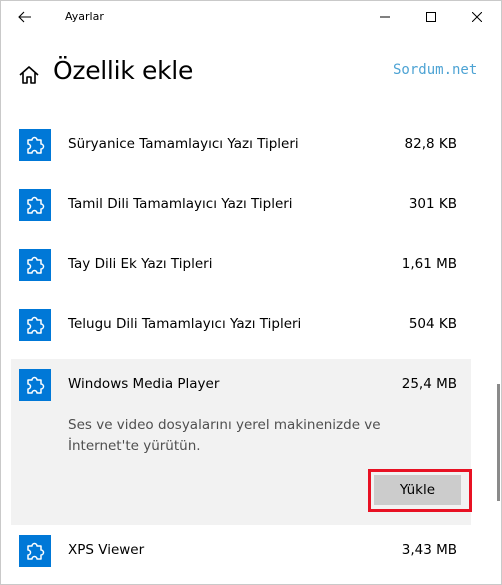 The image size is (502, 585). I want to click on back-button, so click(25, 17).